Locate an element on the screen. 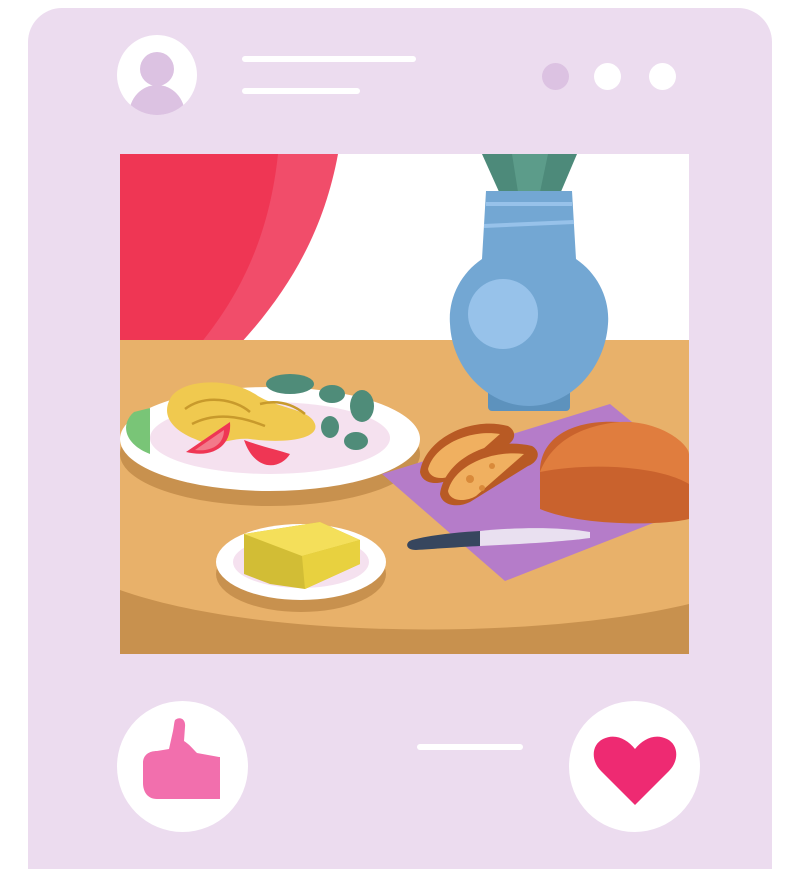 Image resolution: width=796 pixels, height=869 pixels. subtitle-placeholder-line is located at coordinates (301, 91).